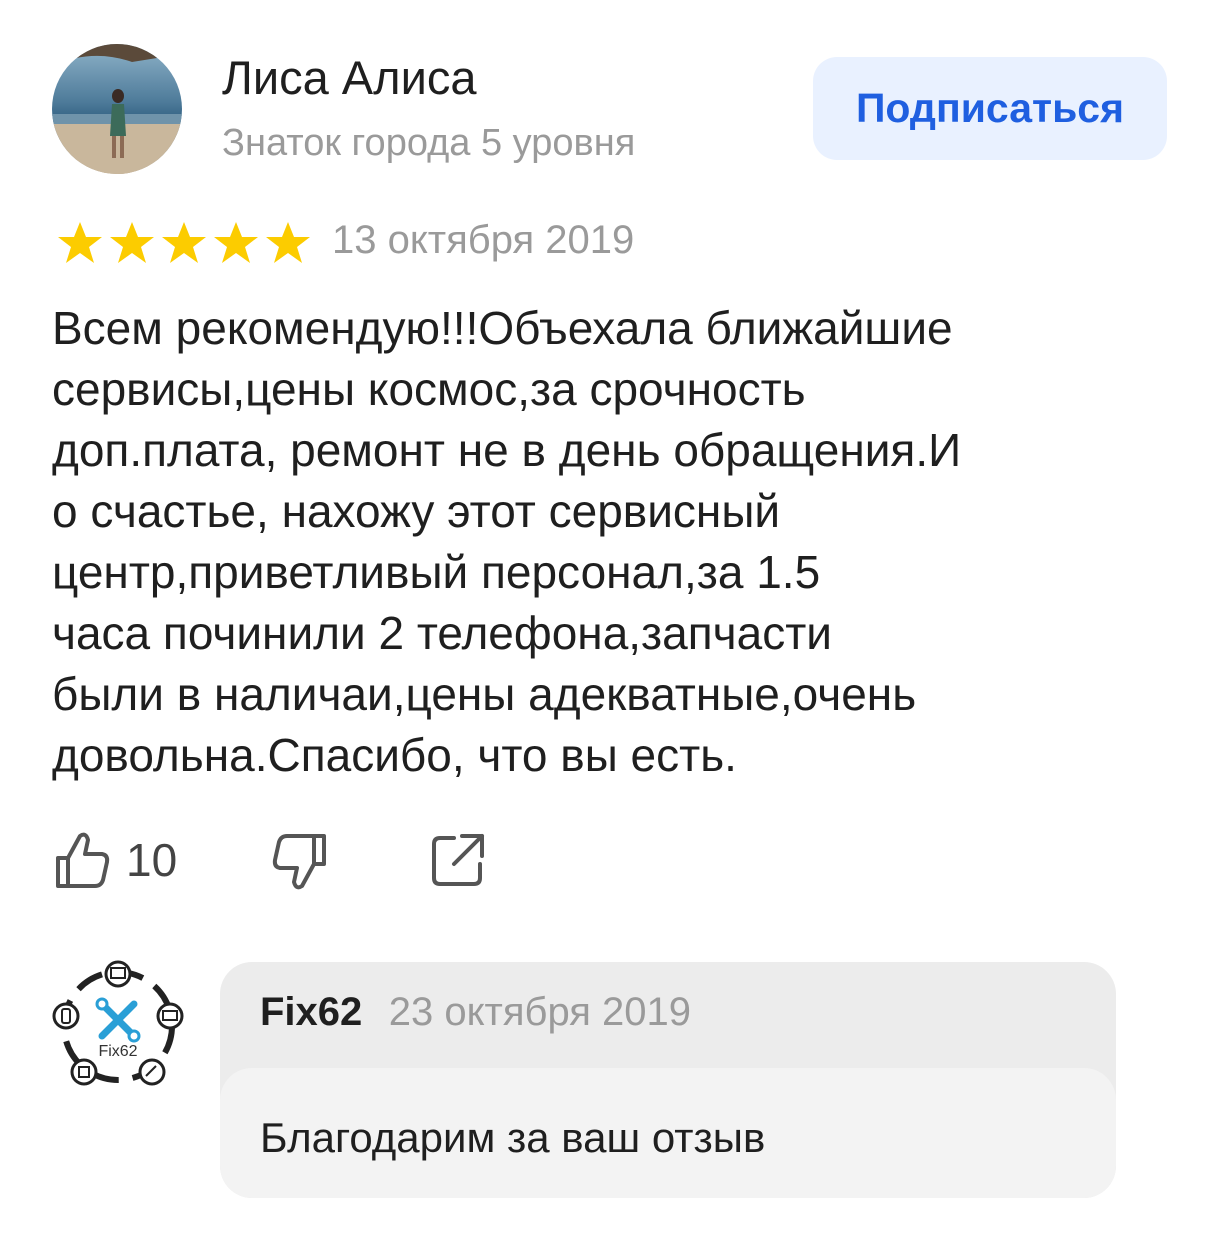 The height and width of the screenshot is (1239, 1220). What do you see at coordinates (311, 1012) in the screenshot?
I see `reply-author: Fix62` at bounding box center [311, 1012].